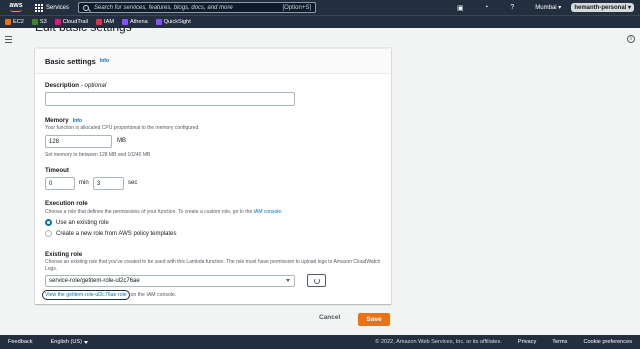  Describe the element at coordinates (329, 317) in the screenshot. I see `cancel-button: Cancel` at that location.